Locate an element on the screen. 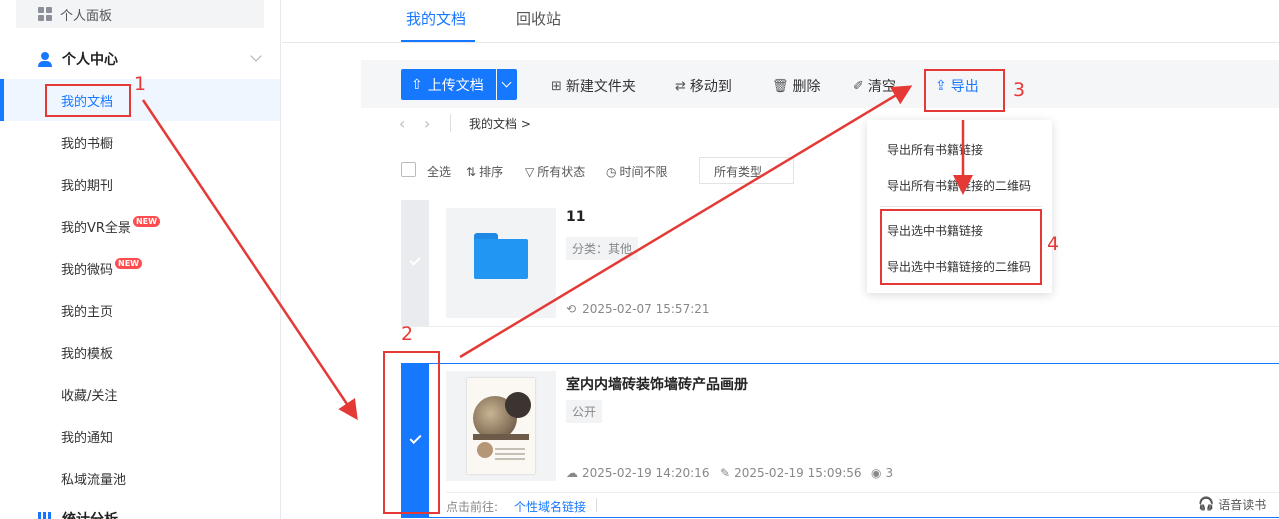  swap-icon: ⇄ is located at coordinates (680, 86).